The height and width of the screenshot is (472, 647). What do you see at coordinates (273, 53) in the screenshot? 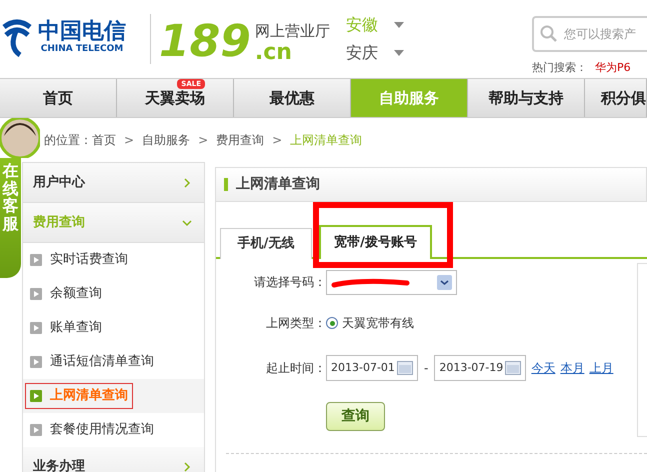
I see `brand-suffix: .cn` at bounding box center [273, 53].